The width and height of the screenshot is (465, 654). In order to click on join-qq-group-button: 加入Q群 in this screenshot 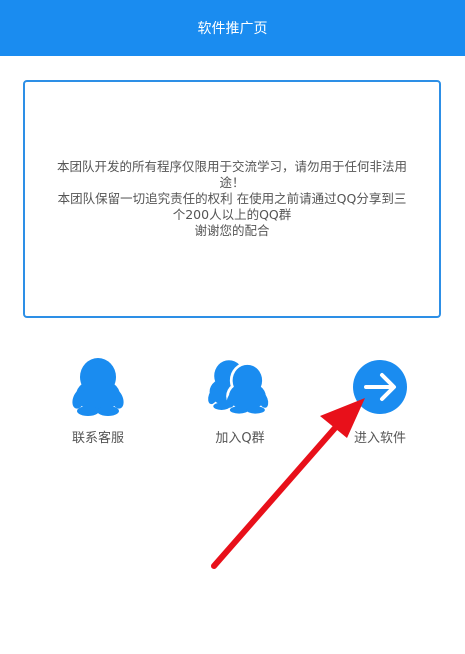, I will do `click(240, 402)`.